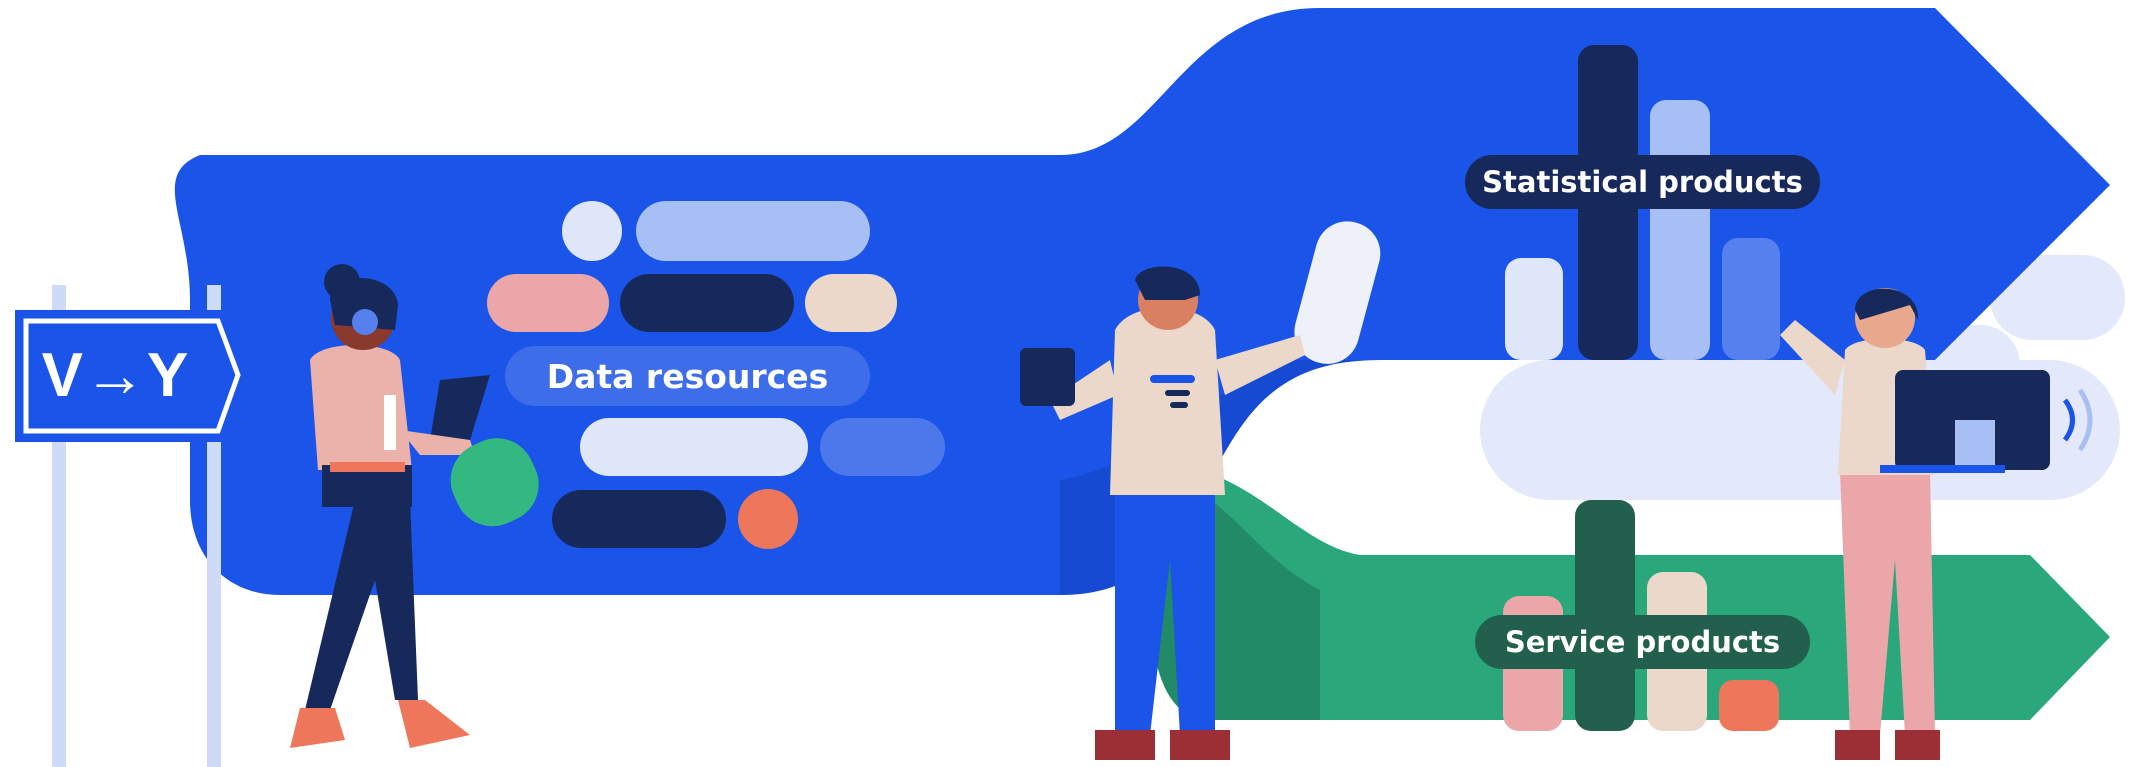  Describe the element at coordinates (687, 376) in the screenshot. I see `data-resources-label: Data resources` at that location.